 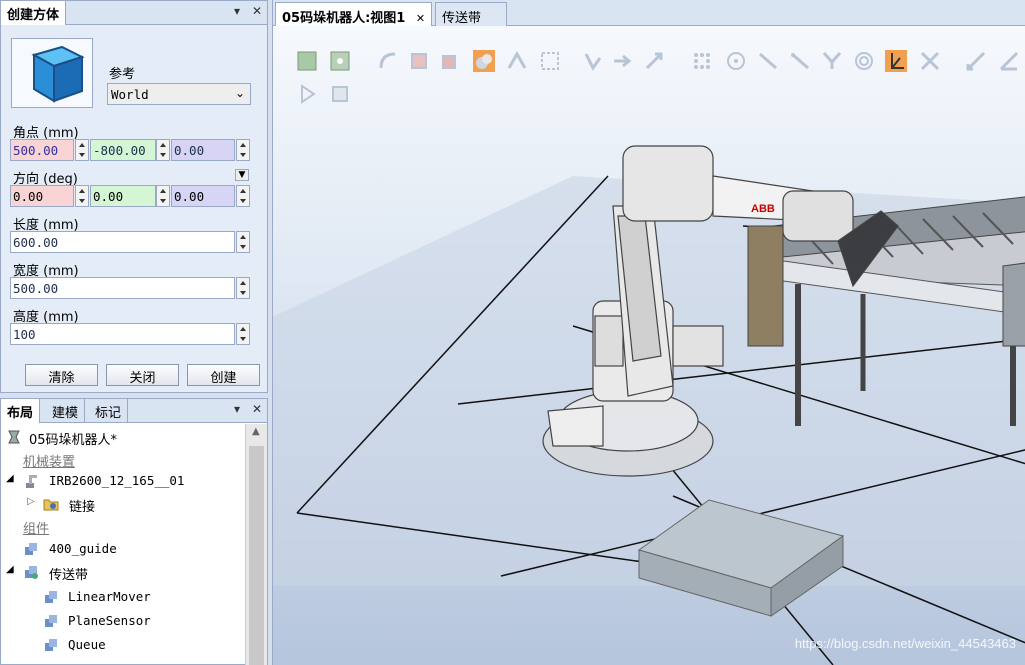 What do you see at coordinates (354, 14) in the screenshot?
I see `tab-view1: 05码垛机器人:视图1 ✕` at bounding box center [354, 14].